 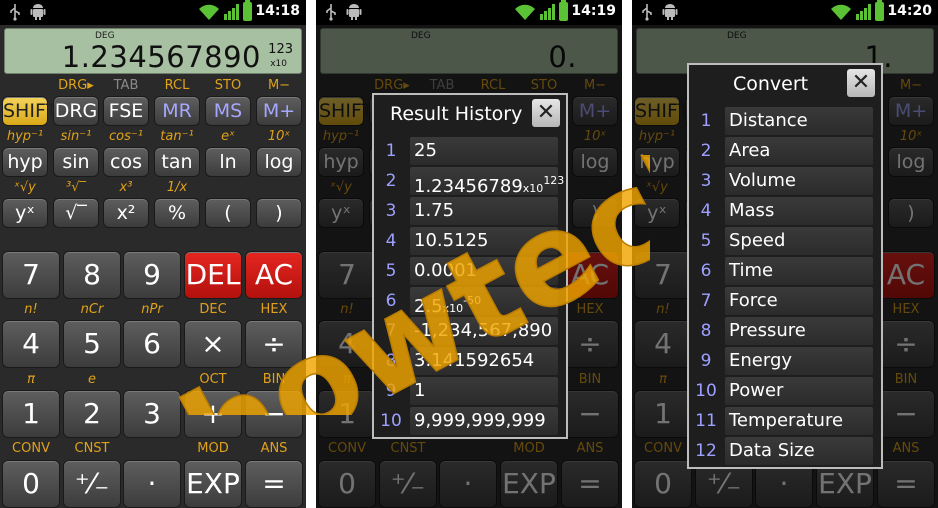 I want to click on key-row2-3: tan, so click(x=177, y=162).